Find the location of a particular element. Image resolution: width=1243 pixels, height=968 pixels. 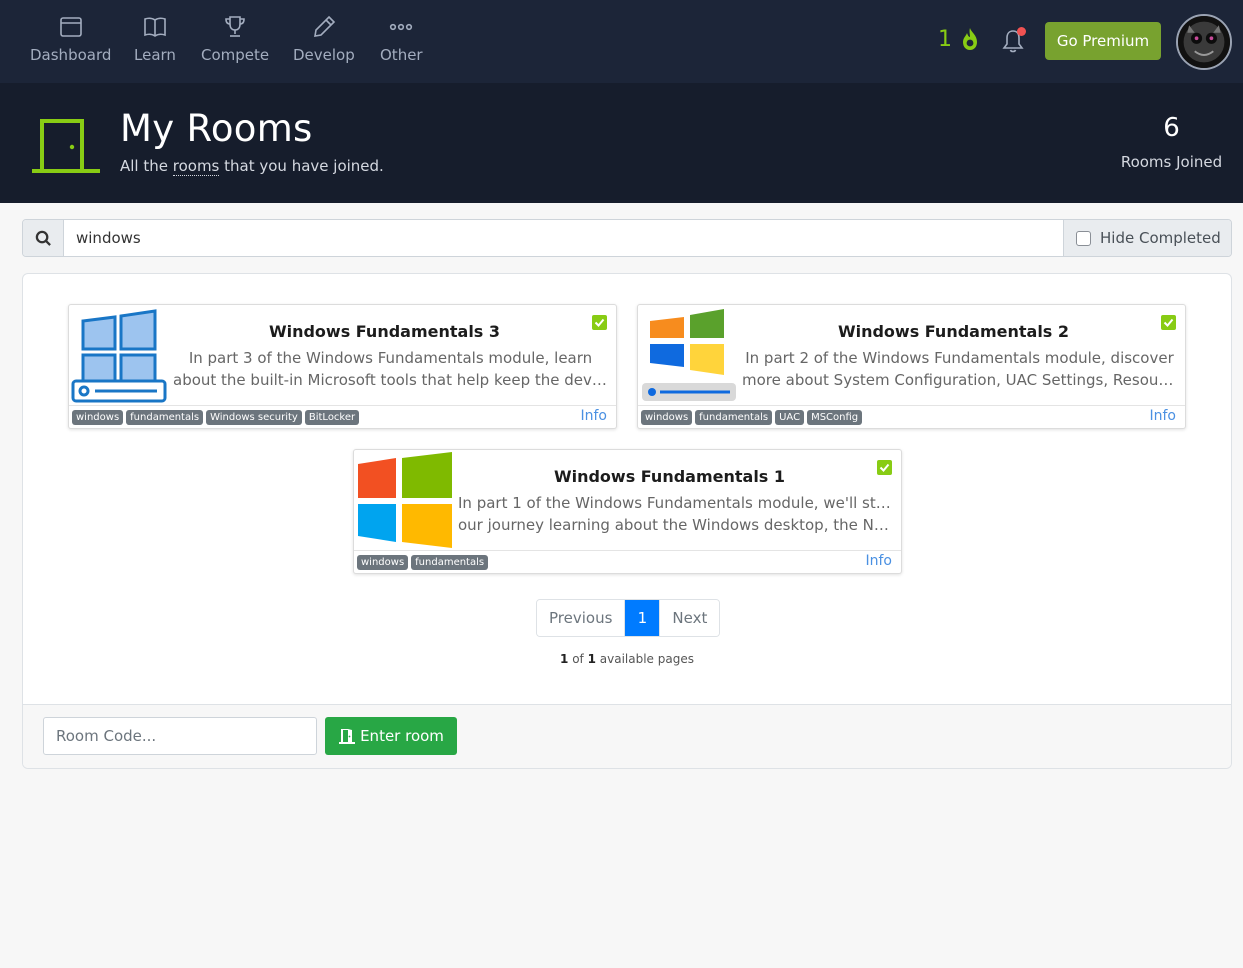

enter-room-button: Enter room is located at coordinates (391, 736).